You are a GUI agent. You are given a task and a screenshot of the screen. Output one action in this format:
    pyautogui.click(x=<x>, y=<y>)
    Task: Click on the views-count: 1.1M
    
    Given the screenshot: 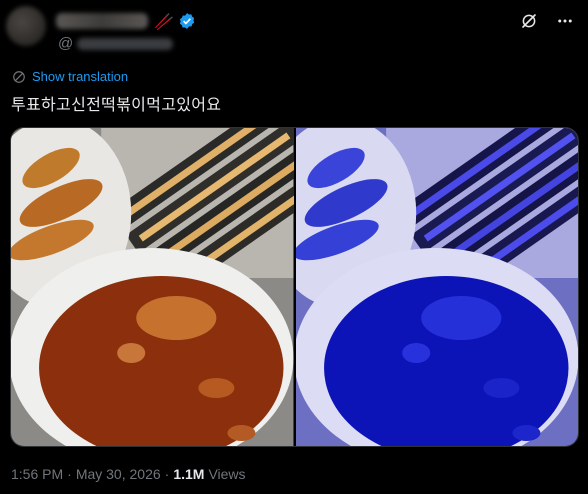 What is the action you would take?
    pyautogui.click(x=188, y=474)
    